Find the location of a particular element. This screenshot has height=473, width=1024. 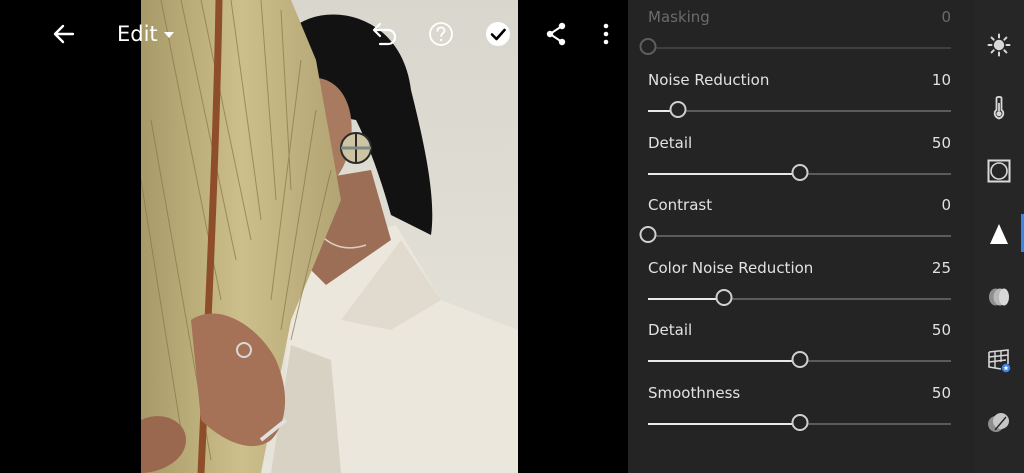

apply-button is located at coordinates (498, 34).